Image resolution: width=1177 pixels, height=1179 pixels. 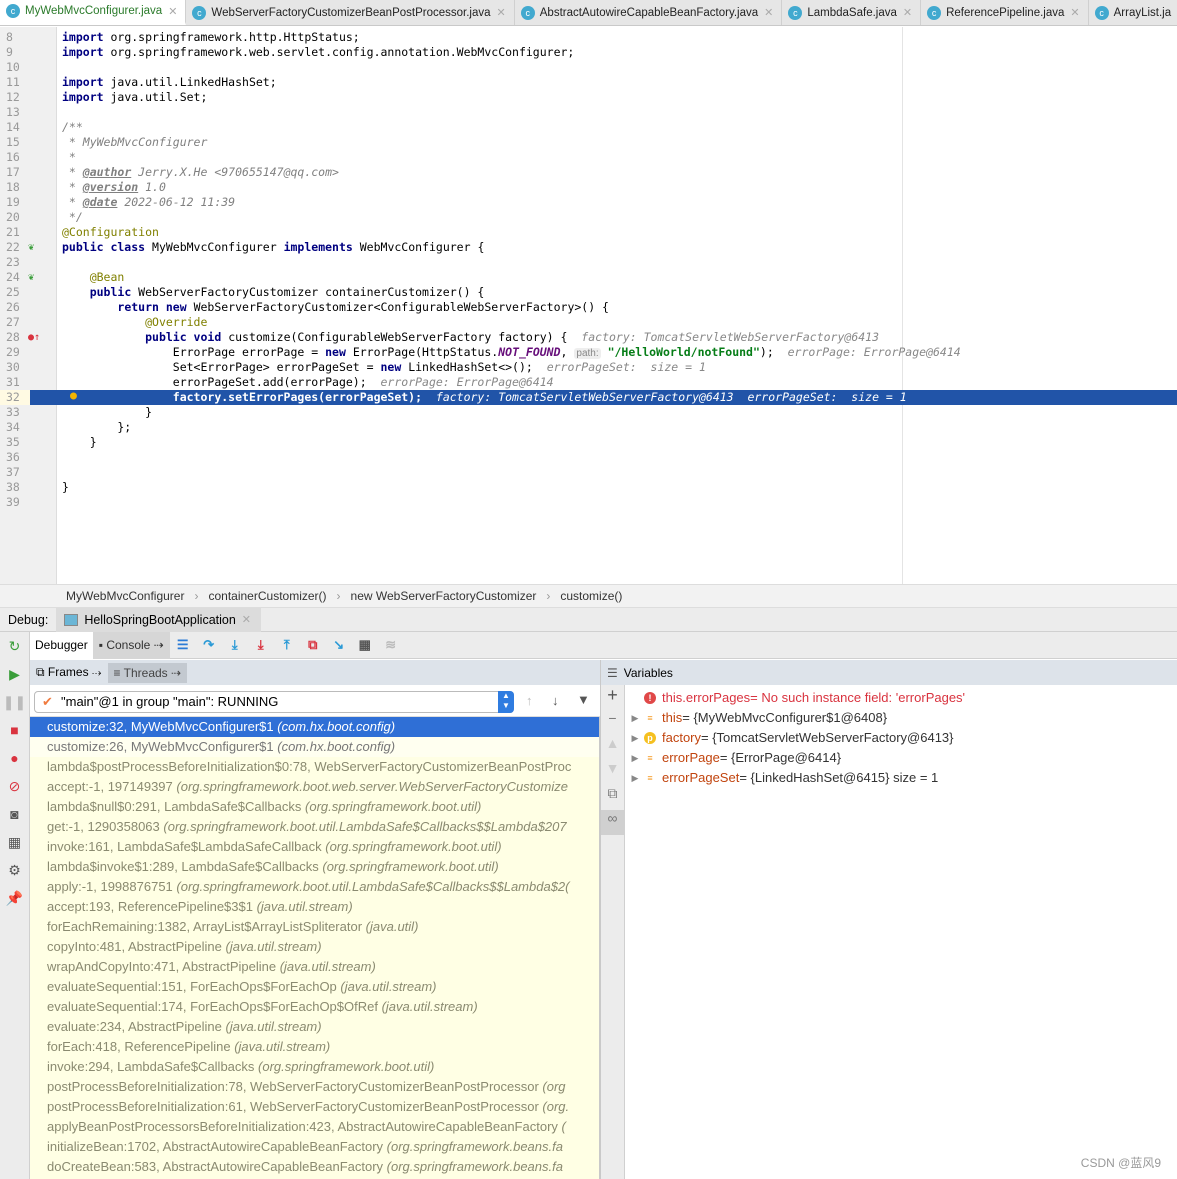 What do you see at coordinates (15, 457) in the screenshot?
I see `line-number: 36` at bounding box center [15, 457].